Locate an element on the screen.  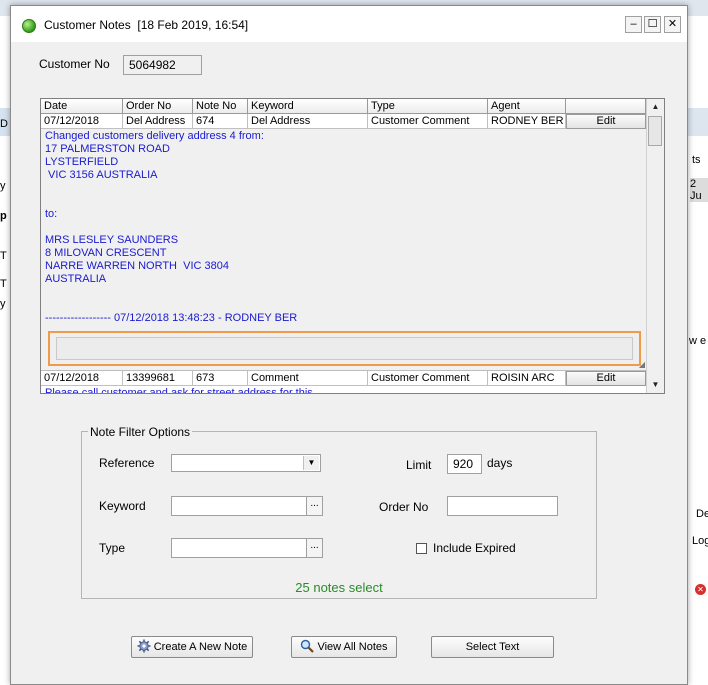
column-header-actions is located at coordinates (606, 106).